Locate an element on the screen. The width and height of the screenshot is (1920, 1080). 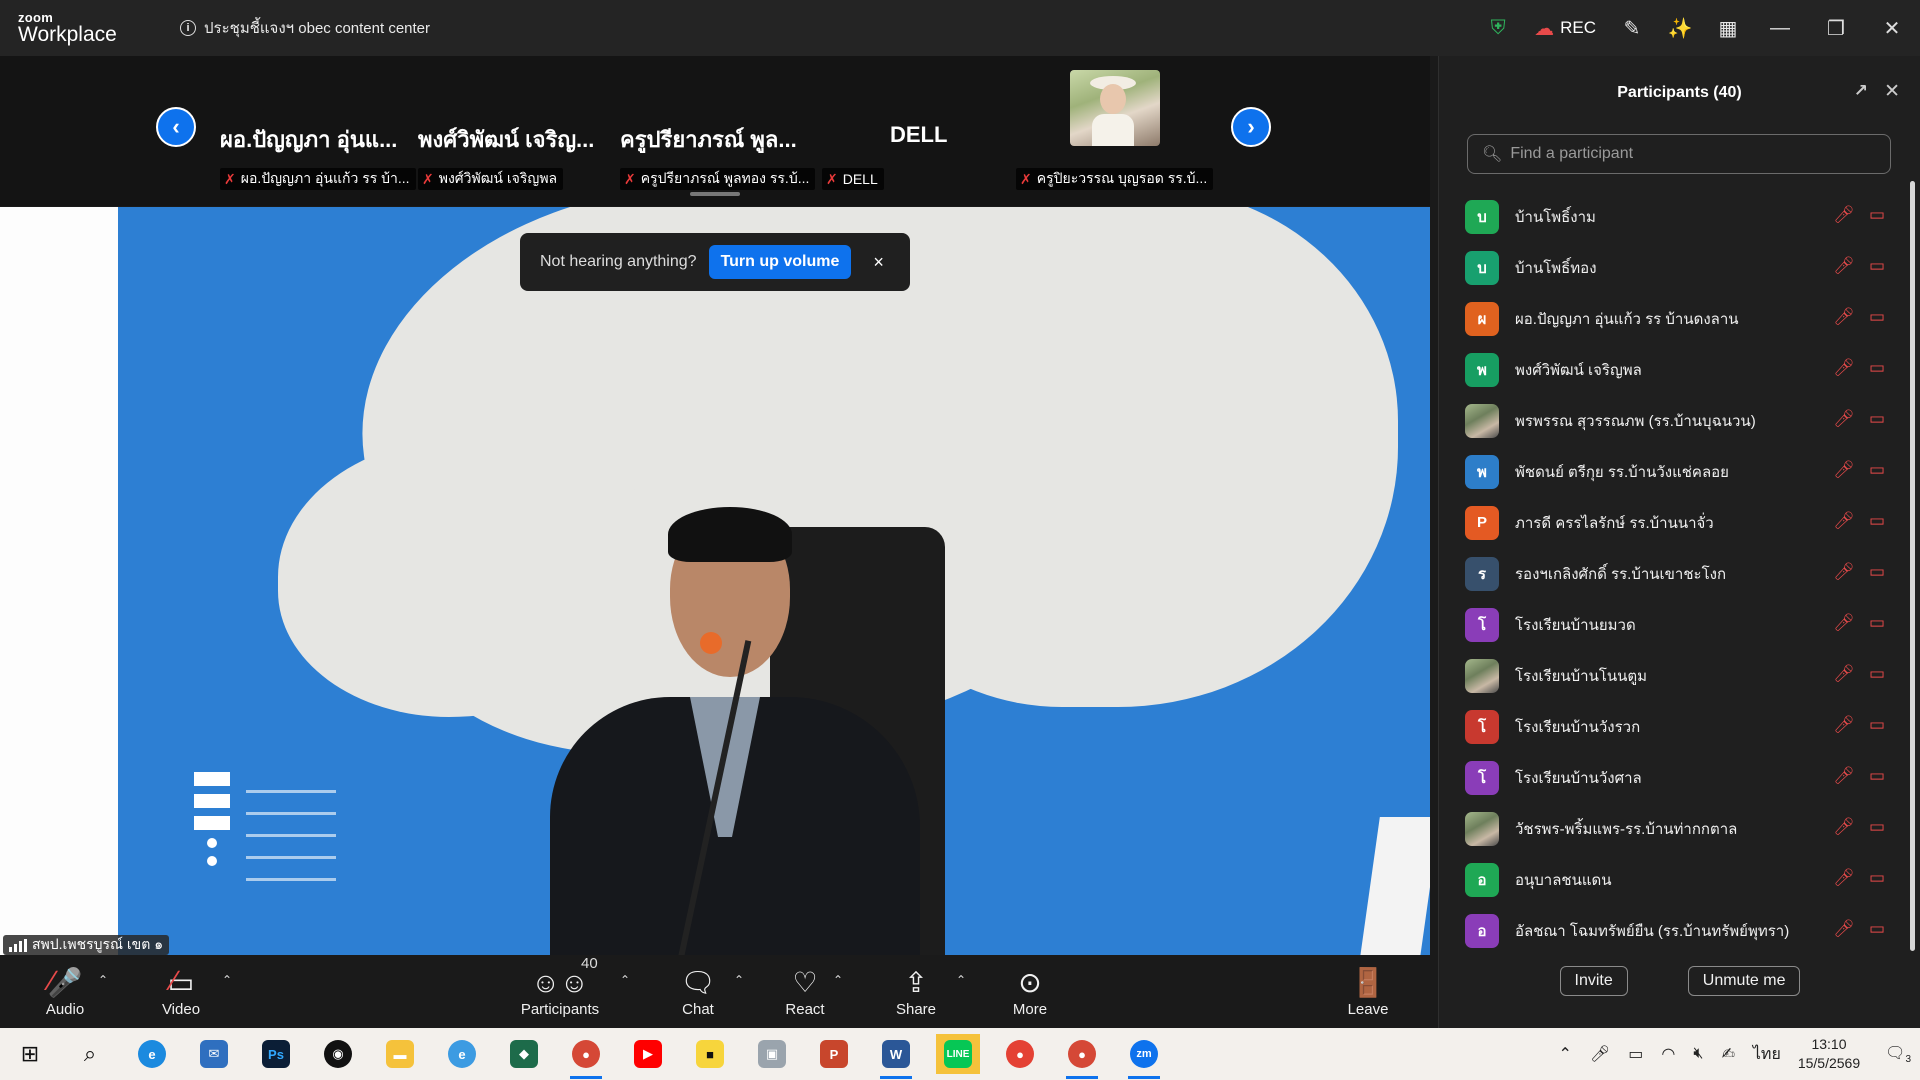
sticky-notes-icon: ■ is located at coordinates (710, 1054).